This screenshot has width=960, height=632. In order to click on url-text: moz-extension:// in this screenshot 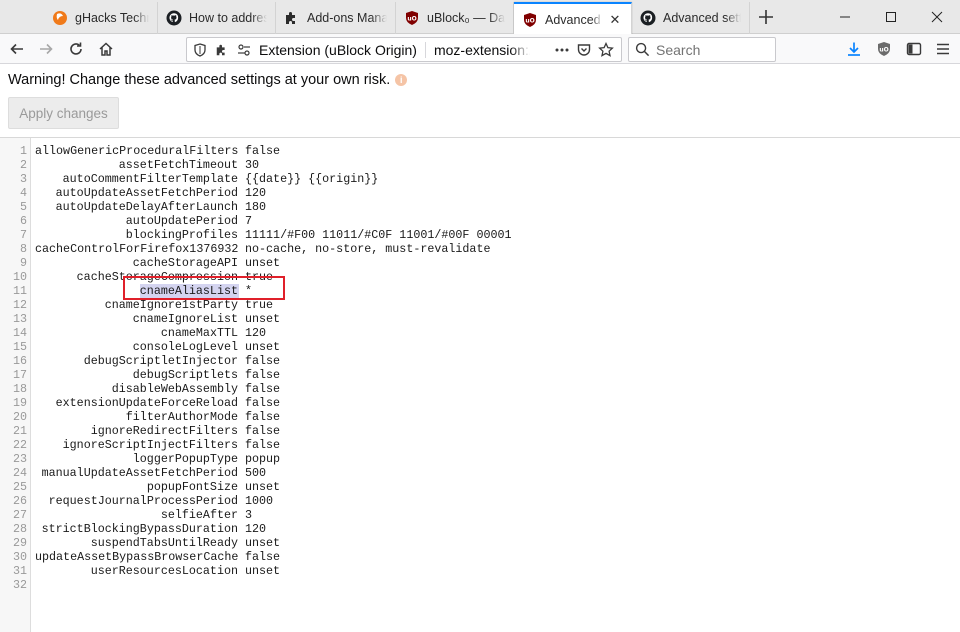, I will do `click(482, 50)`.